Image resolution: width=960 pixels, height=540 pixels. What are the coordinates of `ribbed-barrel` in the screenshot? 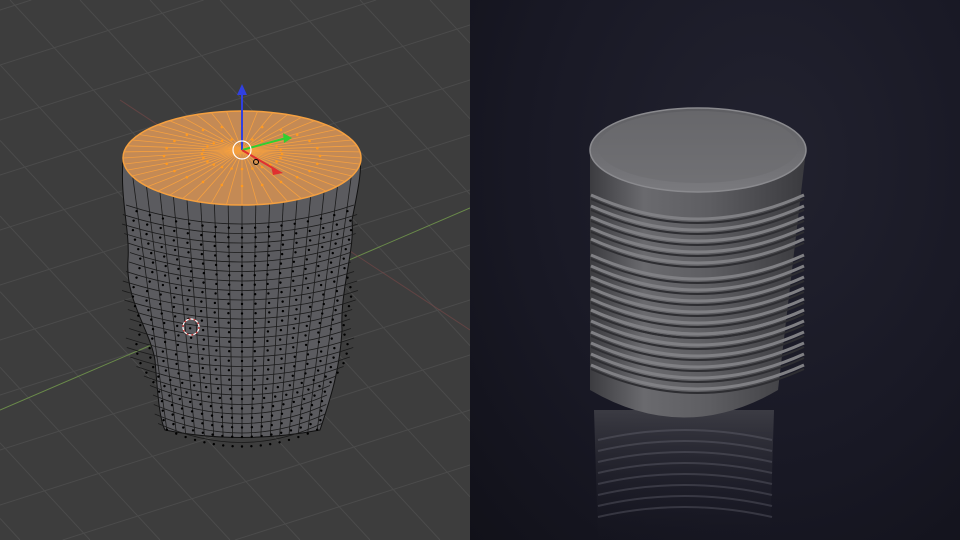 It's located at (698, 262).